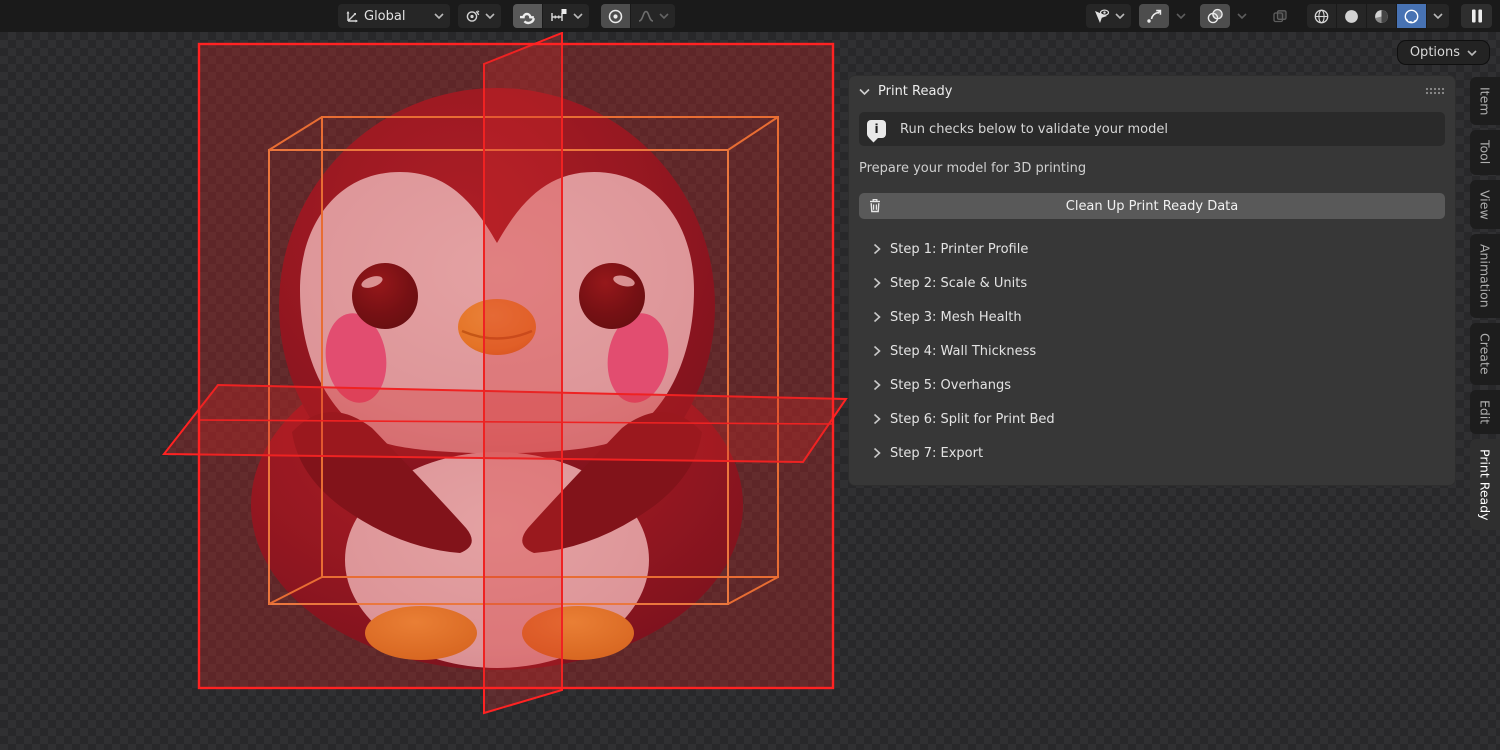  I want to click on display-settings-group, so click(1289, 16).